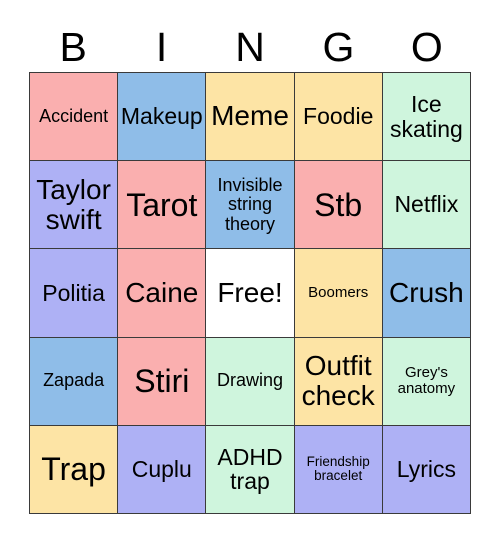 The height and width of the screenshot is (544, 500). I want to click on bingo-cell-label: Invisible string theory, so click(250, 204).